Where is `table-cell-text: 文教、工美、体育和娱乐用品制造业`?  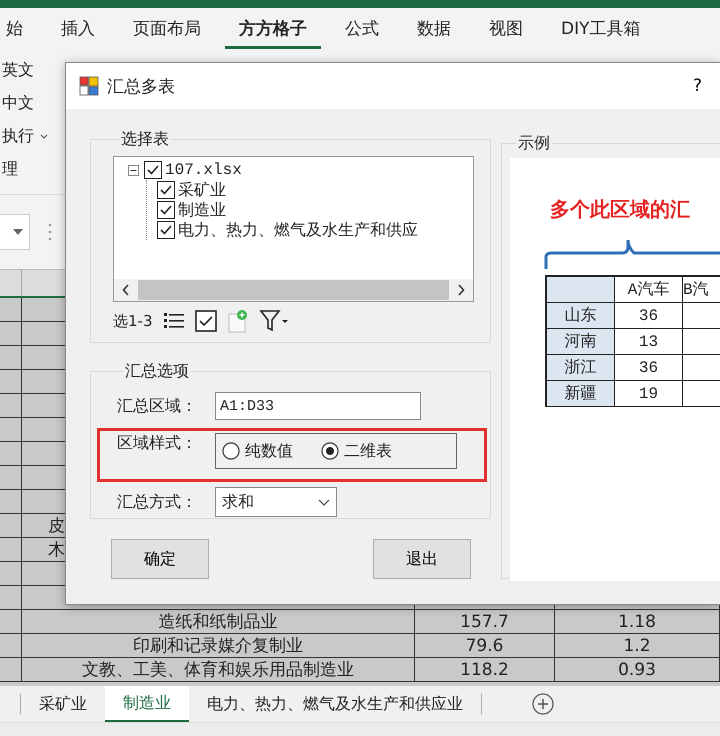 table-cell-text: 文教、工美、体育和娱乐用品制造业 is located at coordinates (218, 670).